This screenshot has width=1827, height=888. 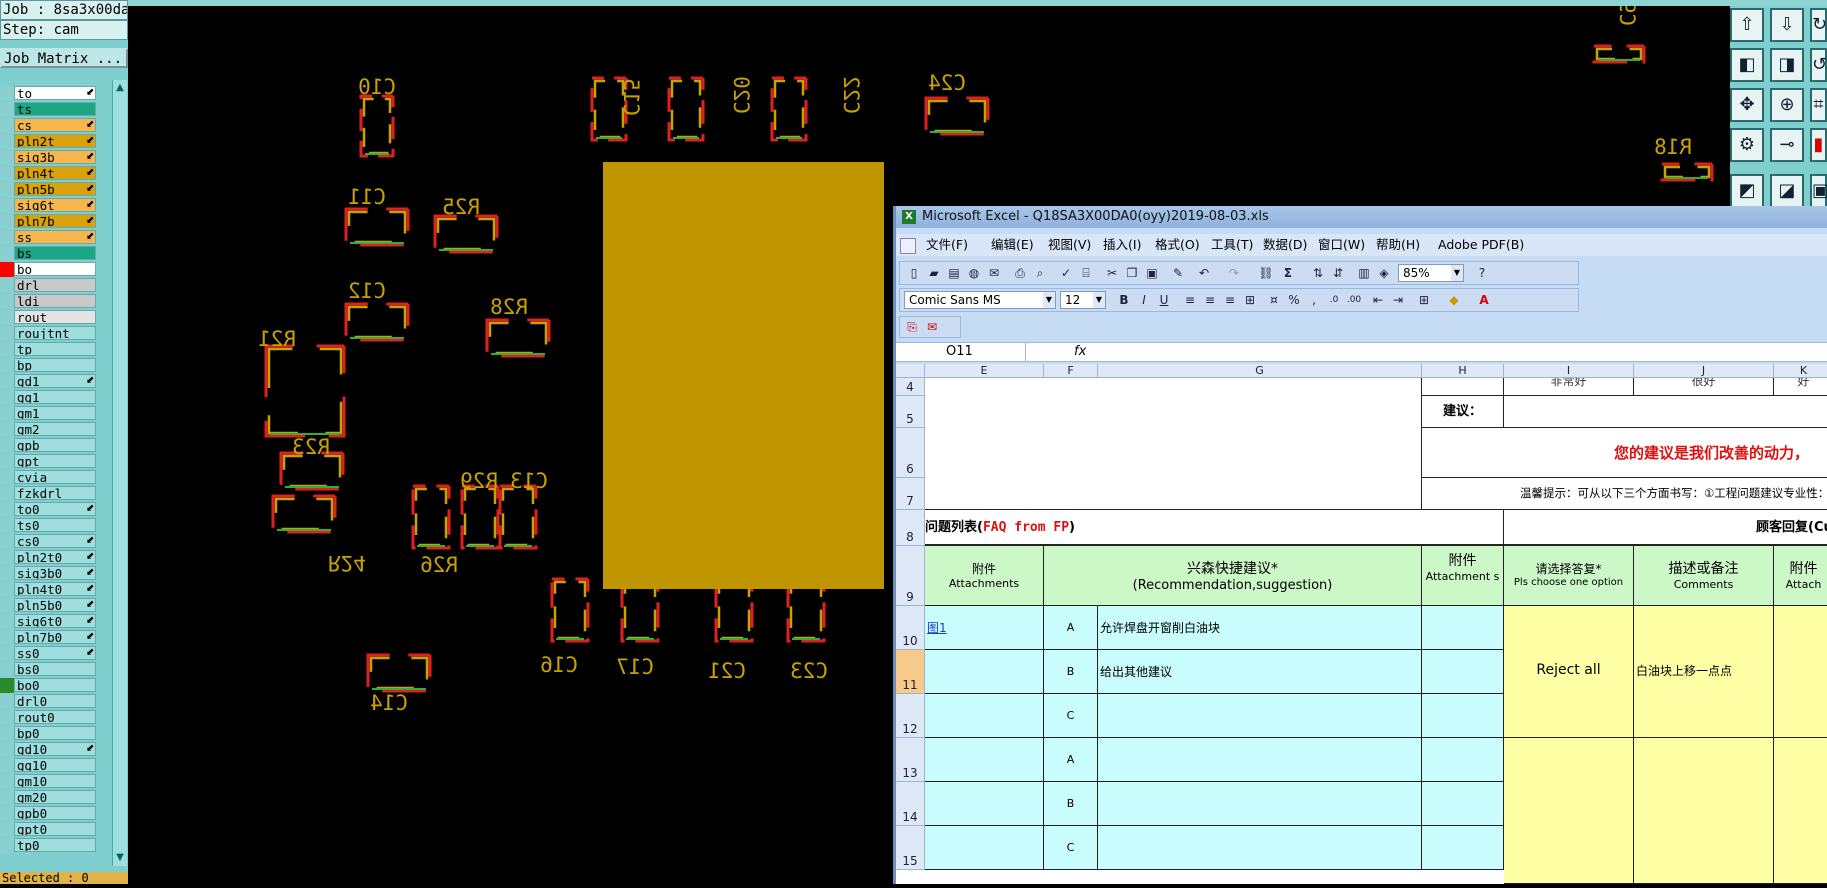 I want to click on layer-row-sig6t0: sig6t0 ⬋, so click(x=56, y=621).